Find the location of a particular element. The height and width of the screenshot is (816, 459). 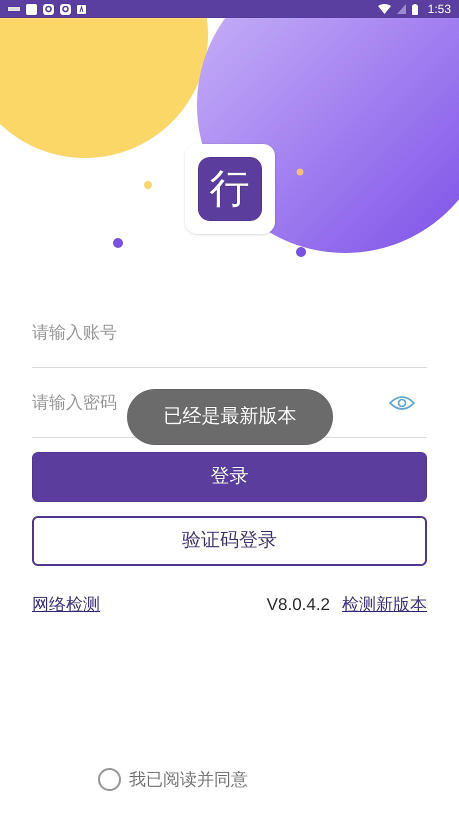

version-text: V8.0.4.2 is located at coordinates (298, 605).